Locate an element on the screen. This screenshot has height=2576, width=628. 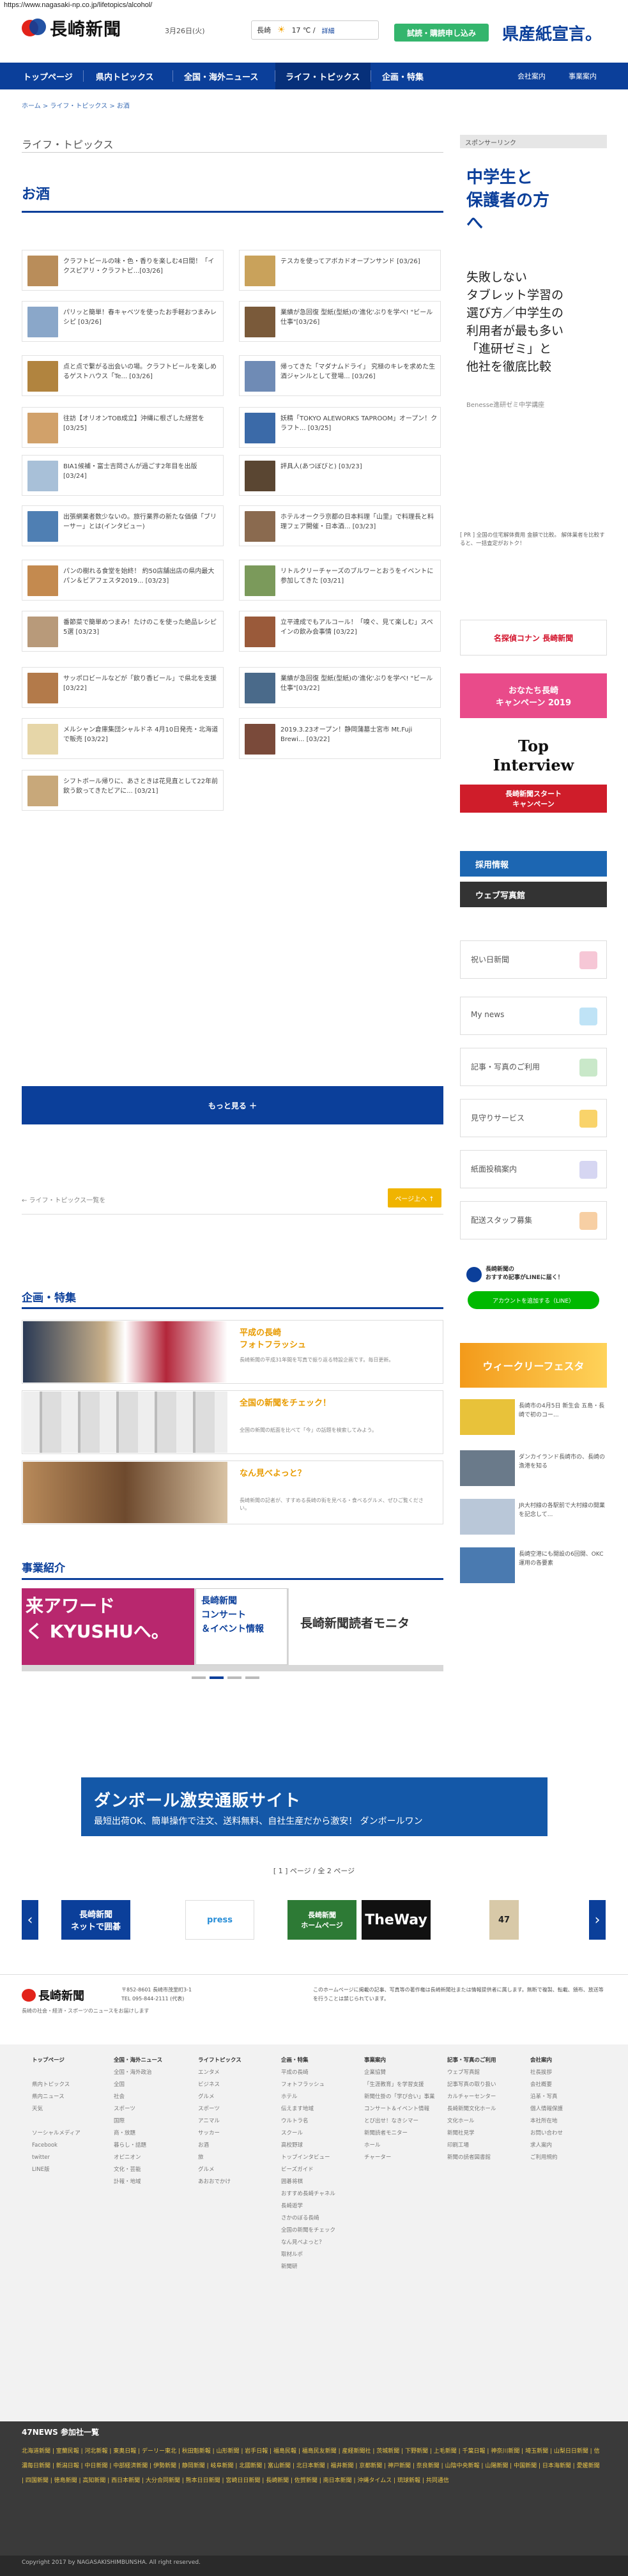
footer-link: ビジネス is located at coordinates (219, 2085).